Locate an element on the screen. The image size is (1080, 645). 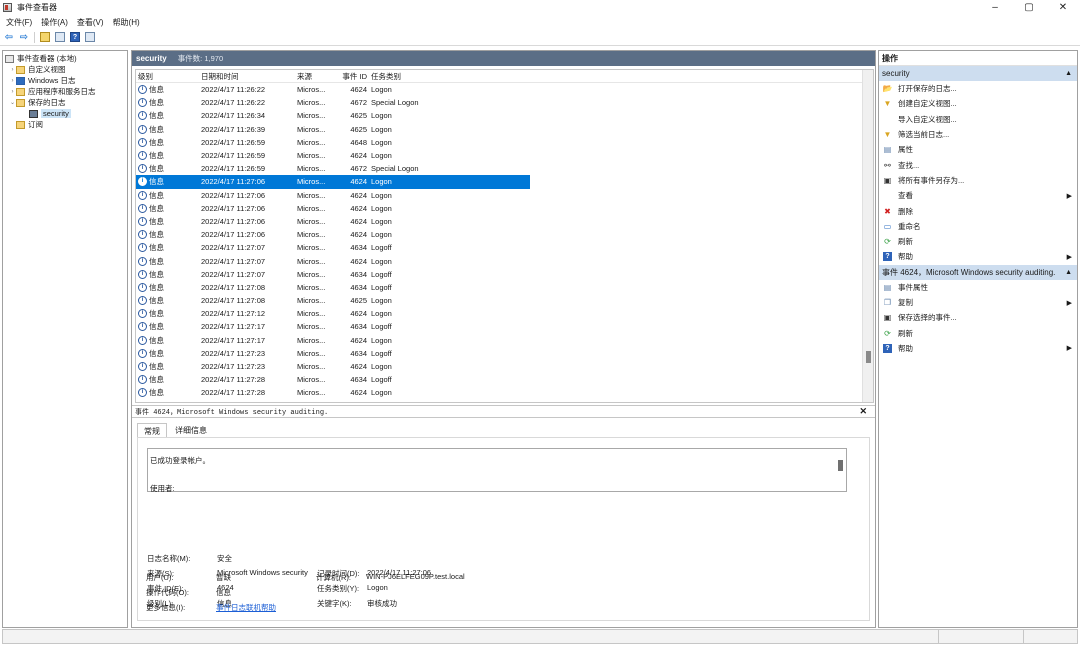
table-row: i 信息 2022/4/17 11:26:59 Micros... 4648 Logon is located at coordinates (333, 142).